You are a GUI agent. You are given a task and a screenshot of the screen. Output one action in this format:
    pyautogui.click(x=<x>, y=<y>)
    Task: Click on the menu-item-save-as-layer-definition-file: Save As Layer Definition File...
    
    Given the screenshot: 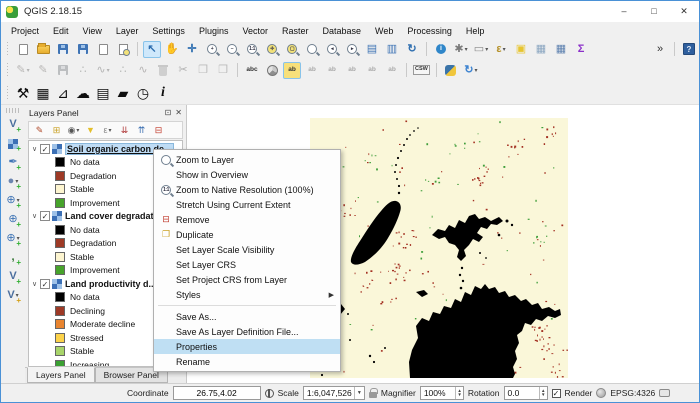 What is the action you would take?
    pyautogui.click(x=247, y=331)
    